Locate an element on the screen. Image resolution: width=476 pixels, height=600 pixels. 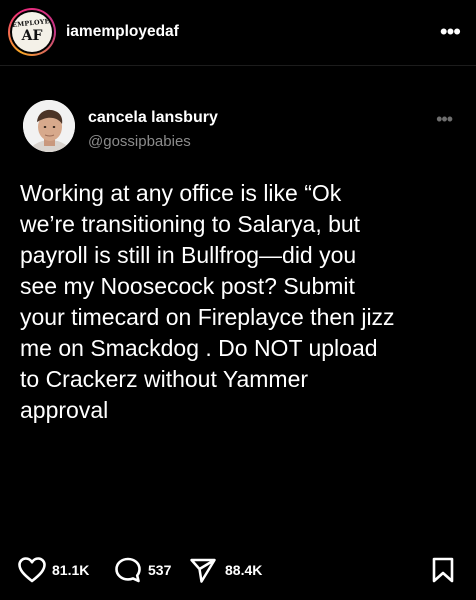
logo-bottom-text: AF is located at coordinates (32, 36).